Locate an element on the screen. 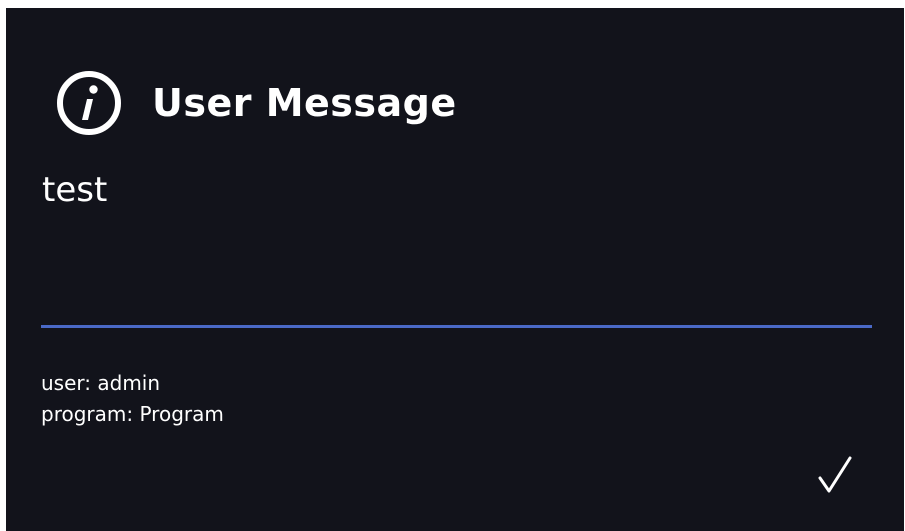  user-info: user: admin is located at coordinates (101, 383).